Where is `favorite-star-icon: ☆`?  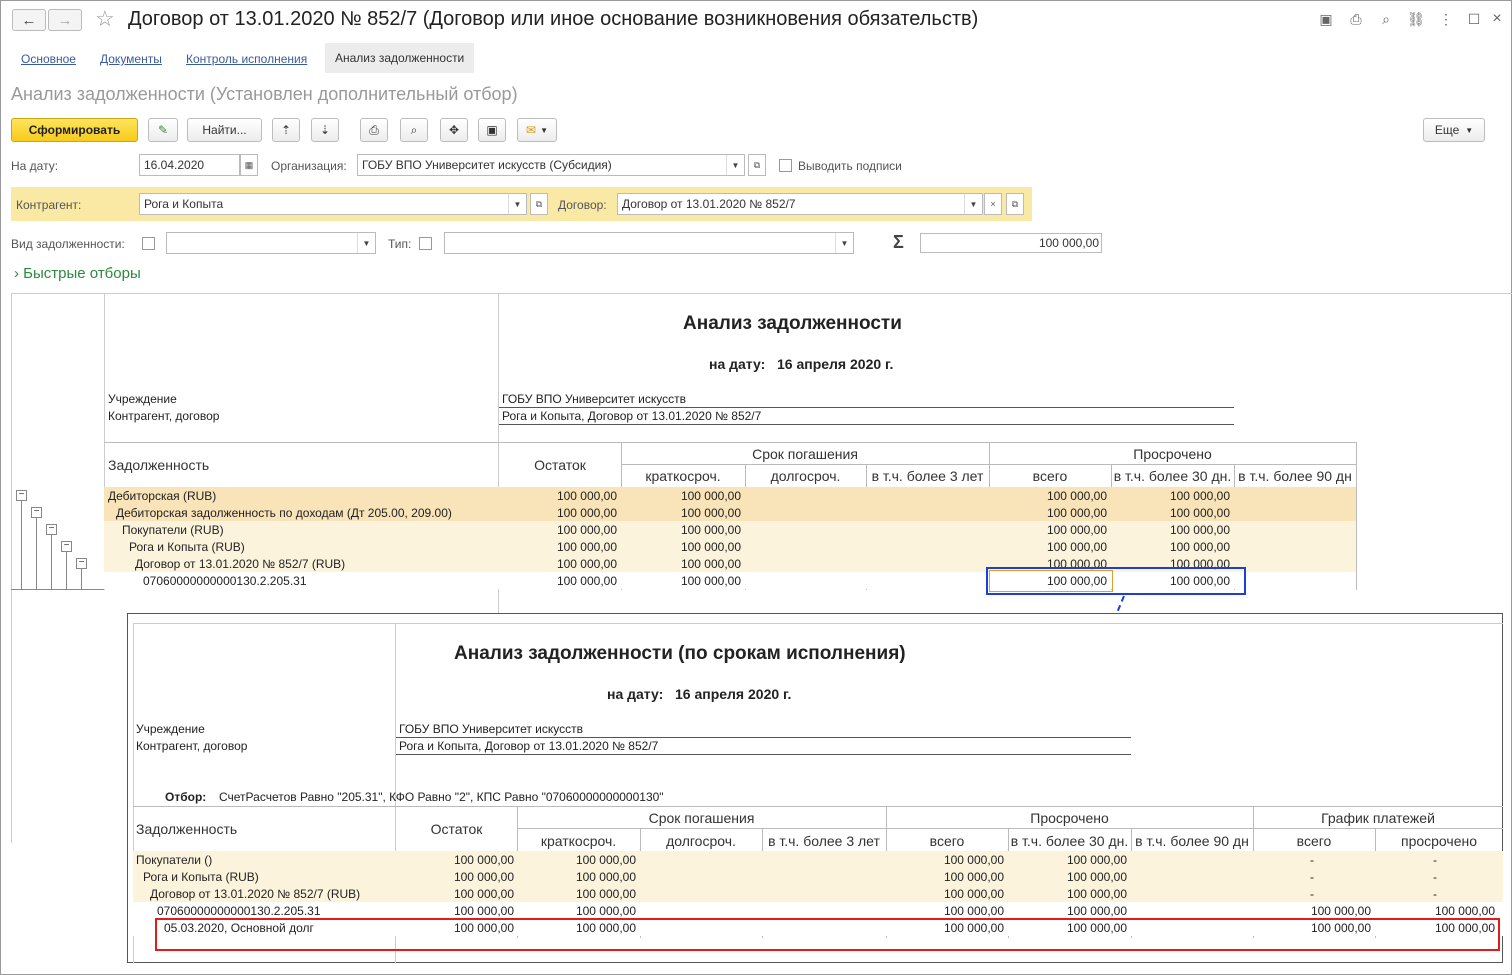 favorite-star-icon: ☆ is located at coordinates (105, 19).